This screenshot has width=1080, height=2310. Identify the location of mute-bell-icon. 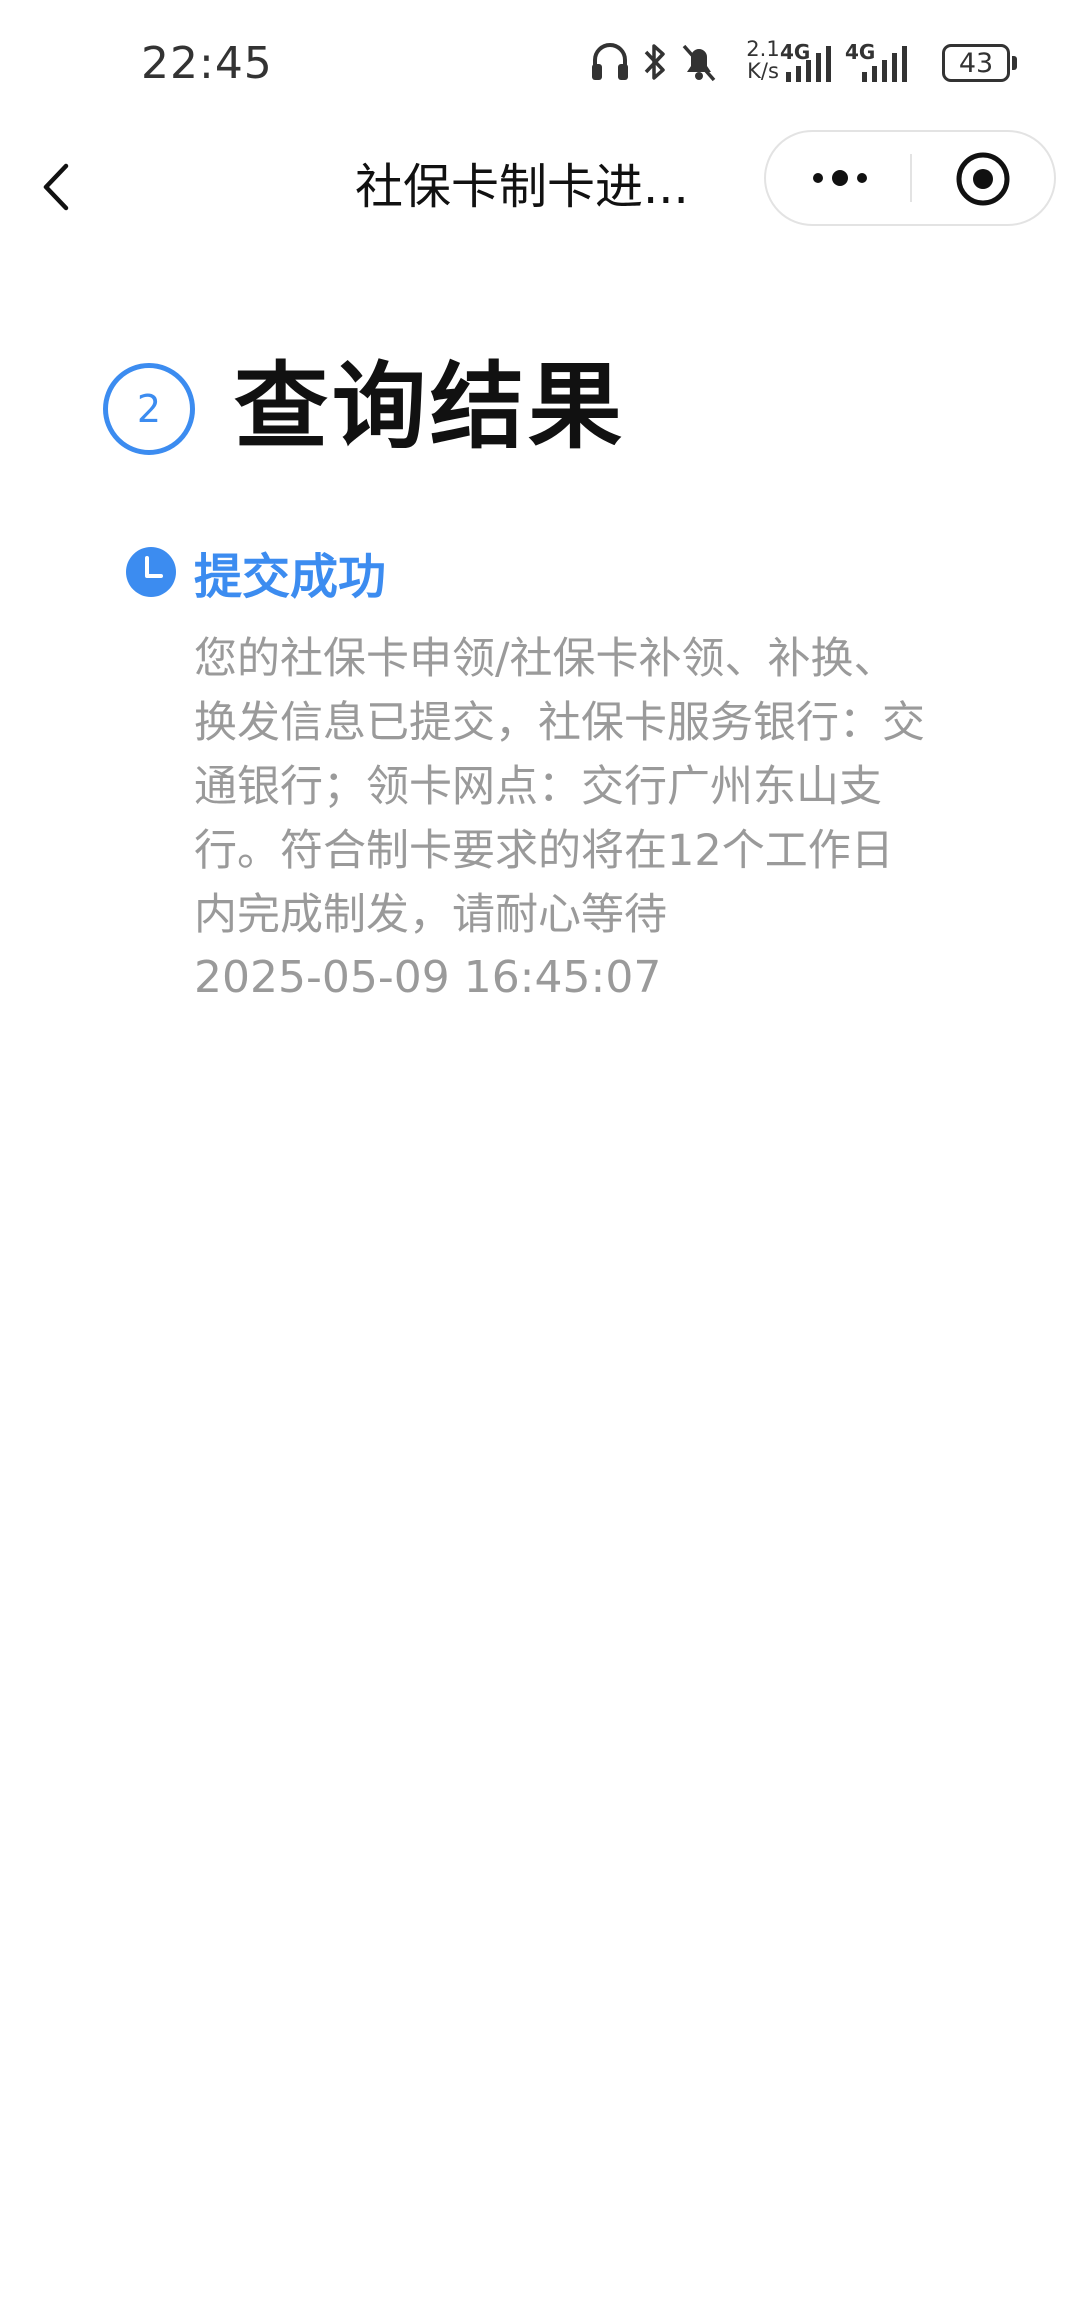
(699, 63).